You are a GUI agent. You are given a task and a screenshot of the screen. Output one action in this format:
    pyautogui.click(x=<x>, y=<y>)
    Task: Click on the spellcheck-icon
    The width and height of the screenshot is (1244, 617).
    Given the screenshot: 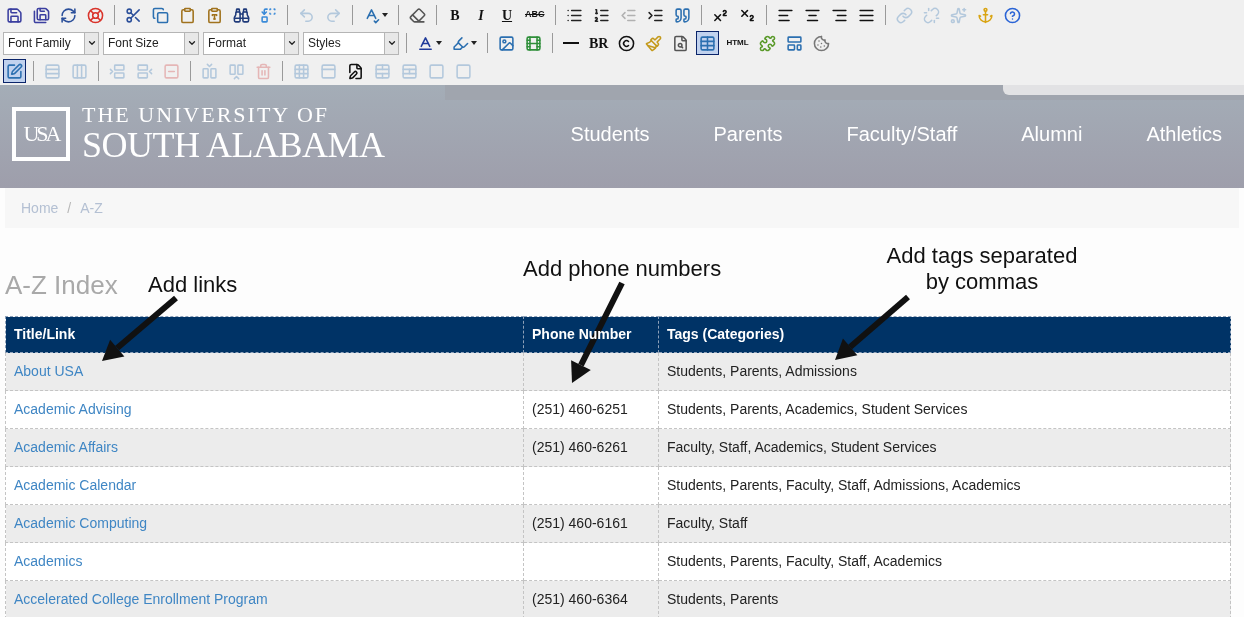 What is the action you would take?
    pyautogui.click(x=371, y=15)
    